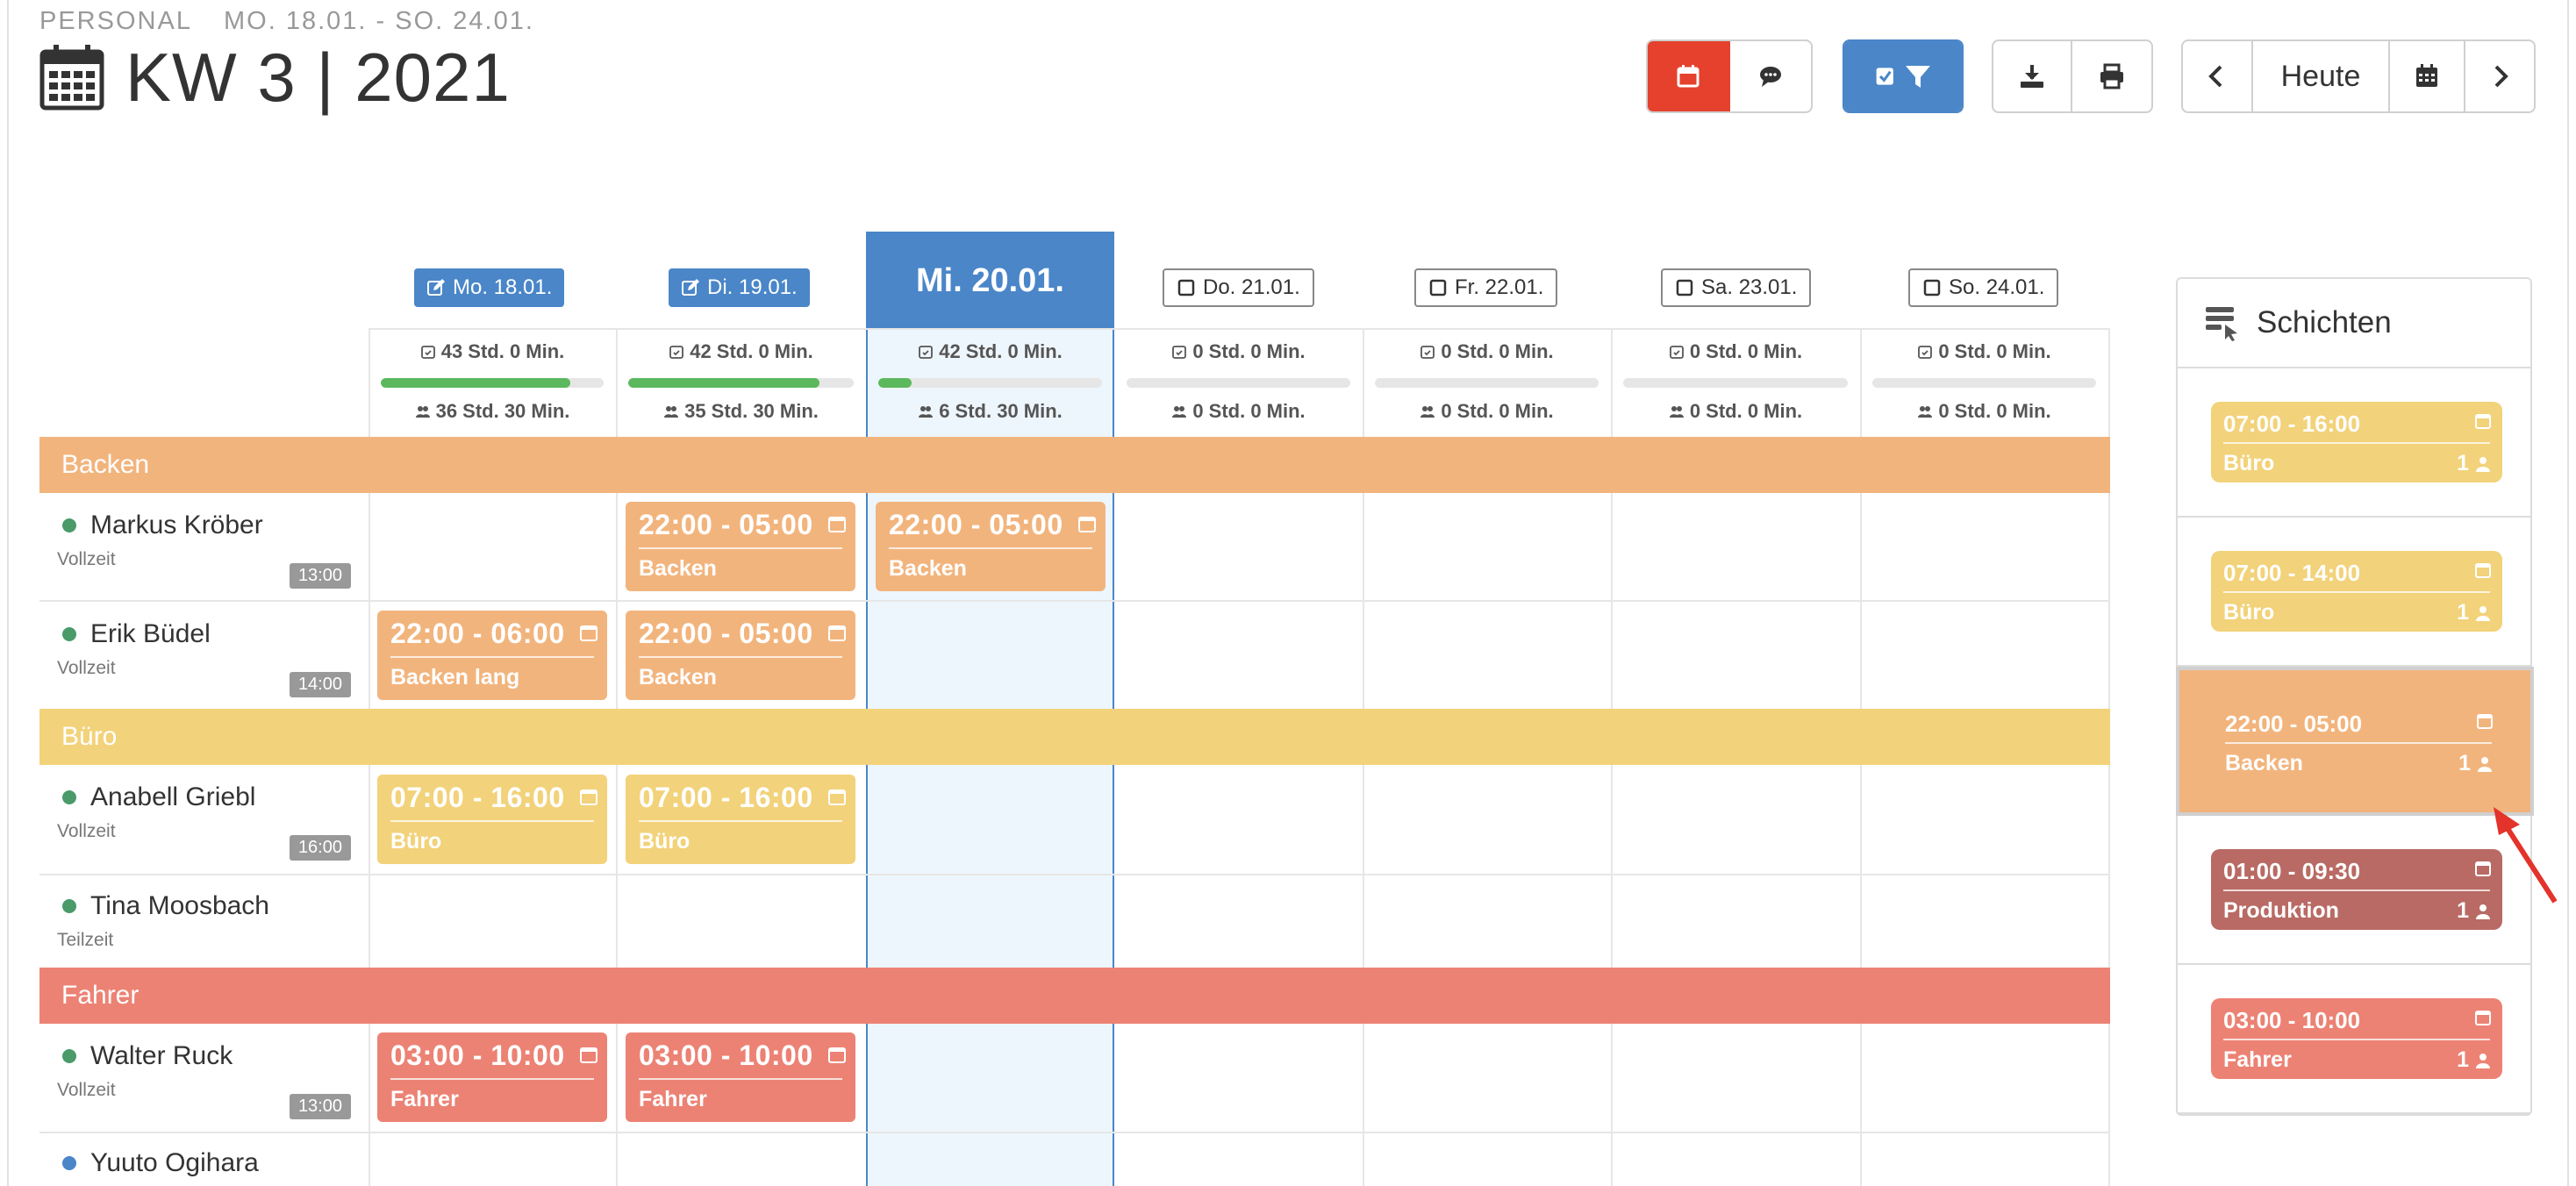 This screenshot has width=2576, height=1186. I want to click on date-nav-group: Heute, so click(2358, 76).